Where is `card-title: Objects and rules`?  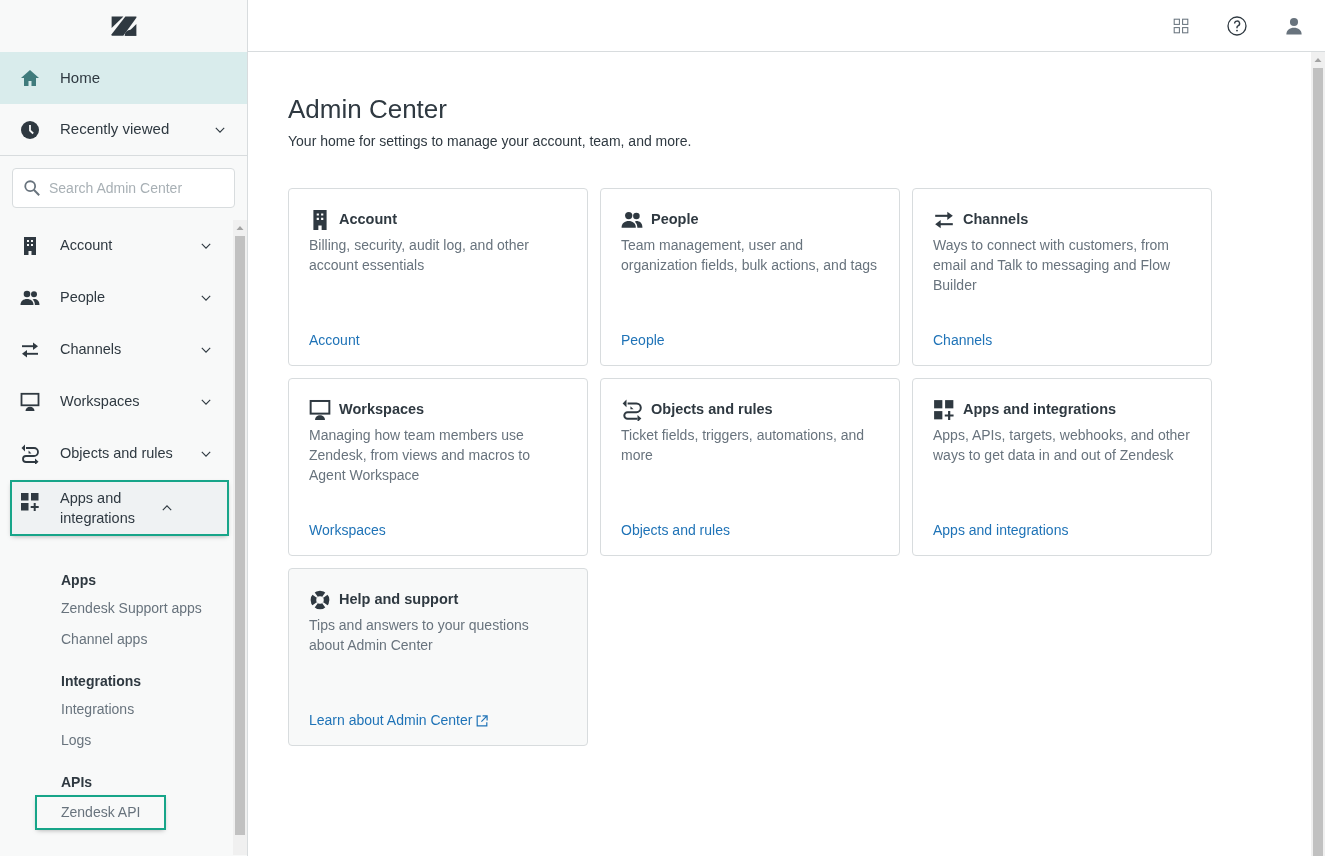
card-title: Objects and rules is located at coordinates (712, 410).